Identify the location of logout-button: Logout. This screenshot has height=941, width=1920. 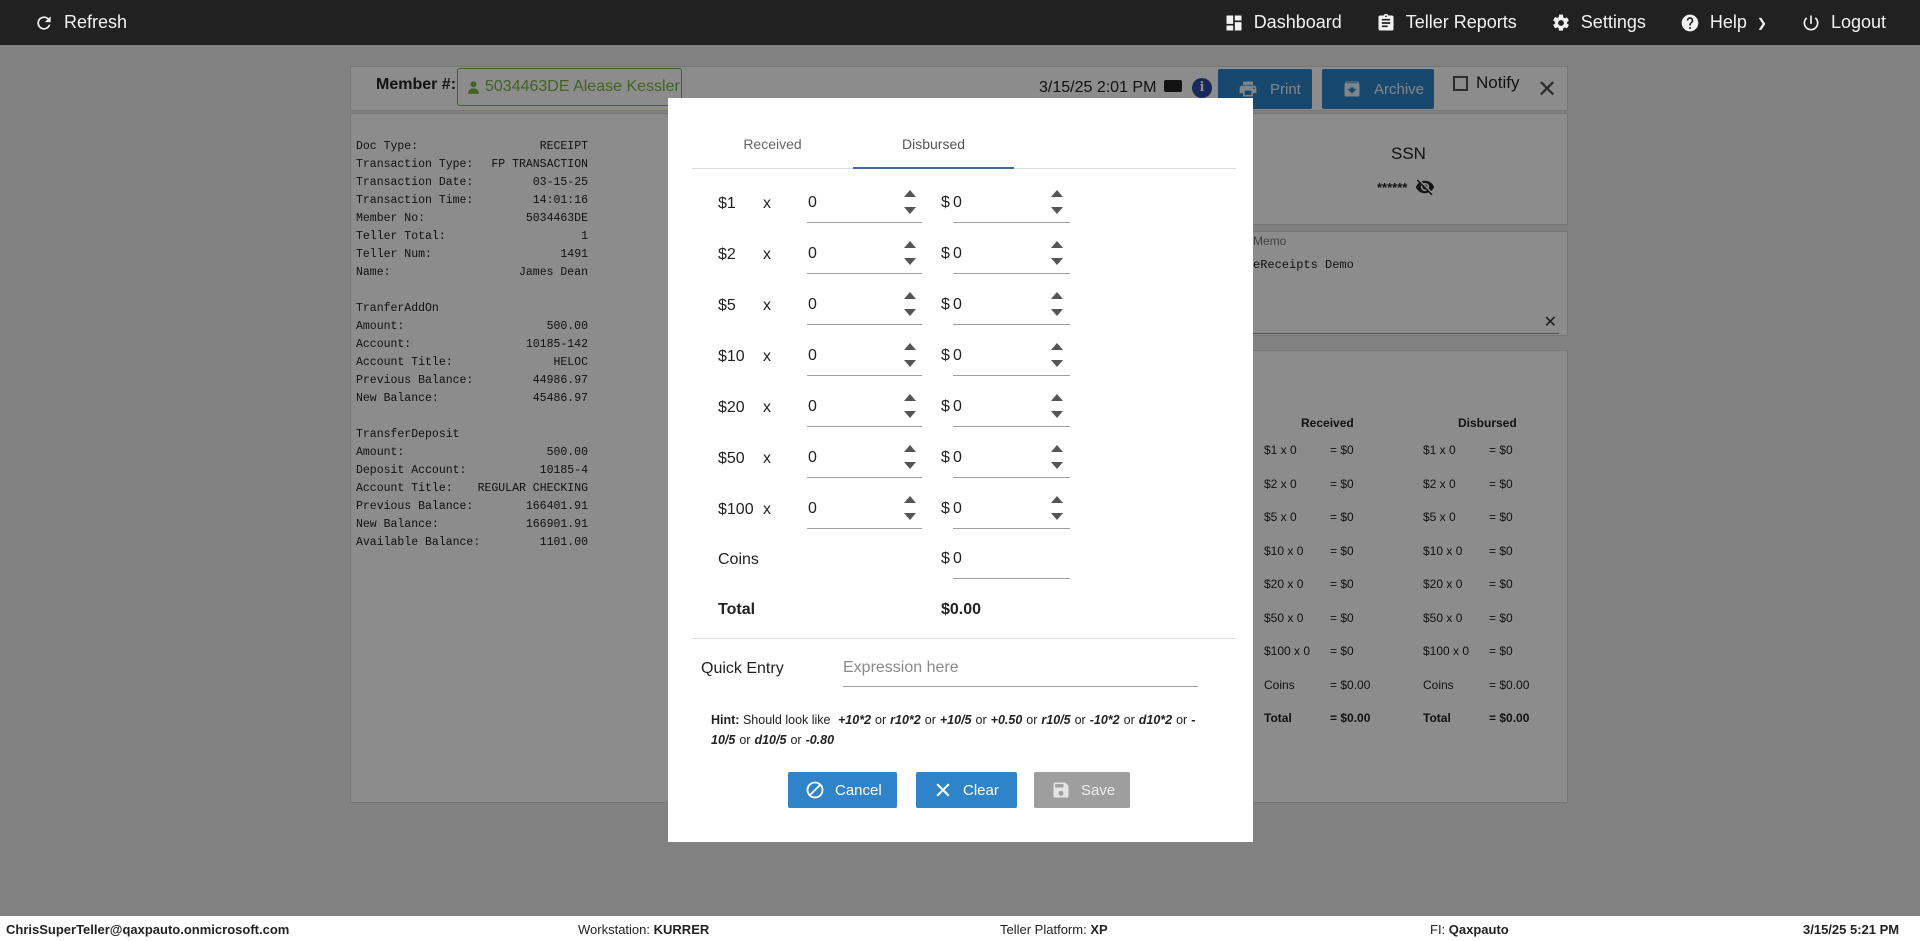
(1843, 22).